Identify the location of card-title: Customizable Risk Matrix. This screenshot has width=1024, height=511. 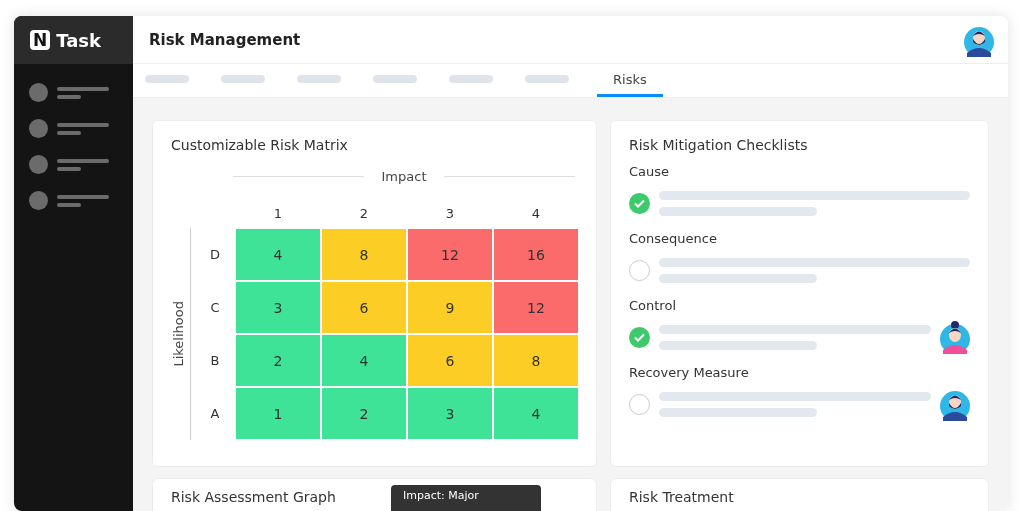
(259, 145).